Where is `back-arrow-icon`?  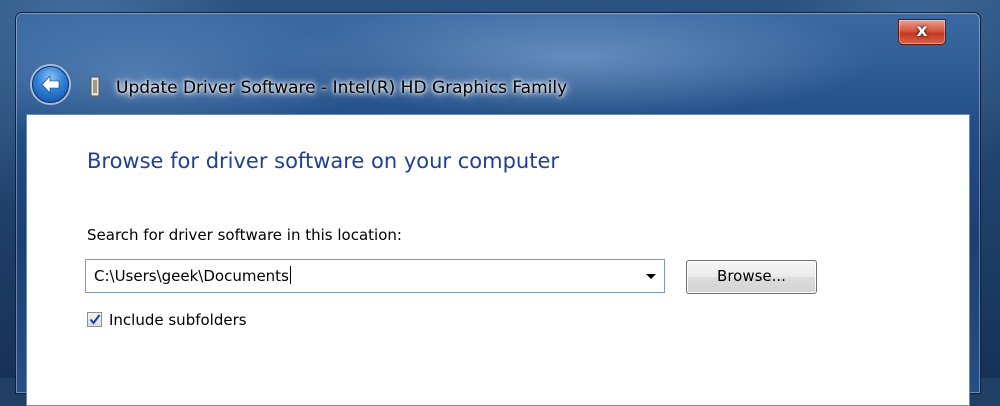
back-arrow-icon is located at coordinates (50, 84).